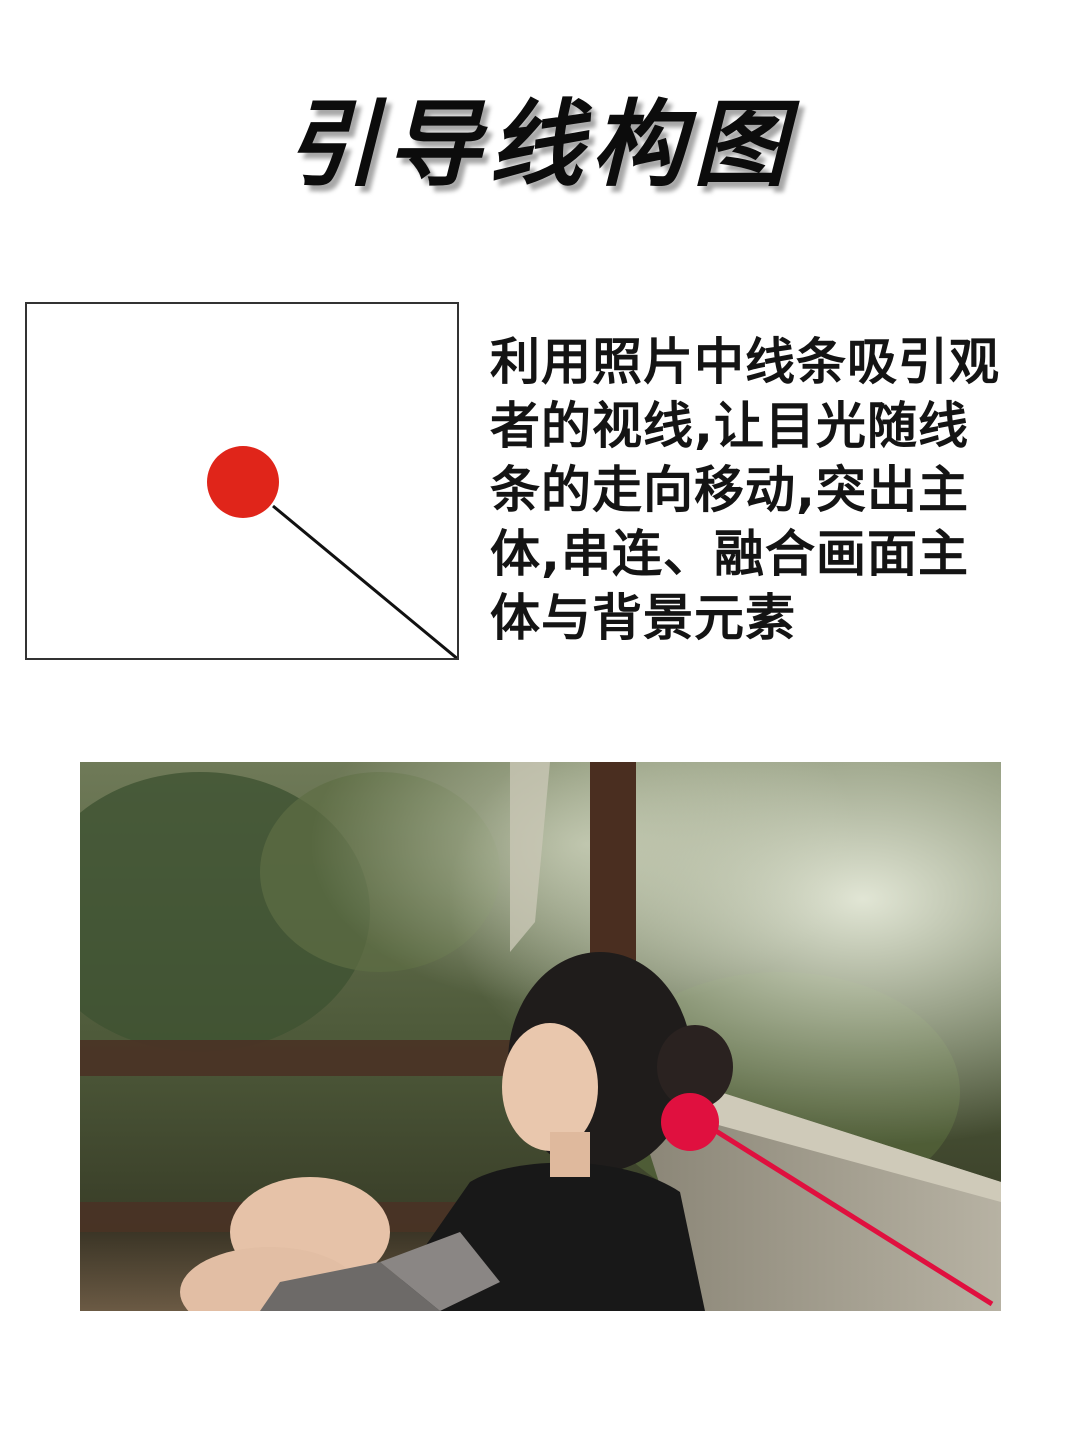 This screenshot has width=1080, height=1443. What do you see at coordinates (539, 145) in the screenshot?
I see `page-title: 引导线构图` at bounding box center [539, 145].